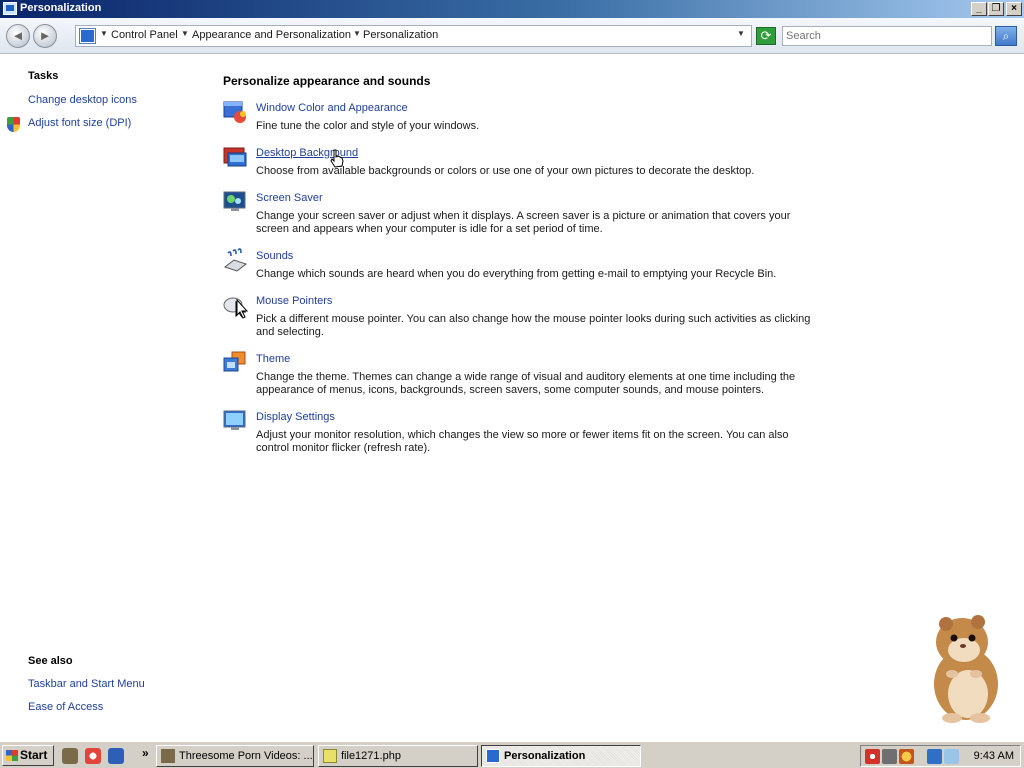 This screenshot has width=1024, height=768. What do you see at coordinates (332, 108) in the screenshot?
I see `window-color-link: Window Color and Appearance` at bounding box center [332, 108].